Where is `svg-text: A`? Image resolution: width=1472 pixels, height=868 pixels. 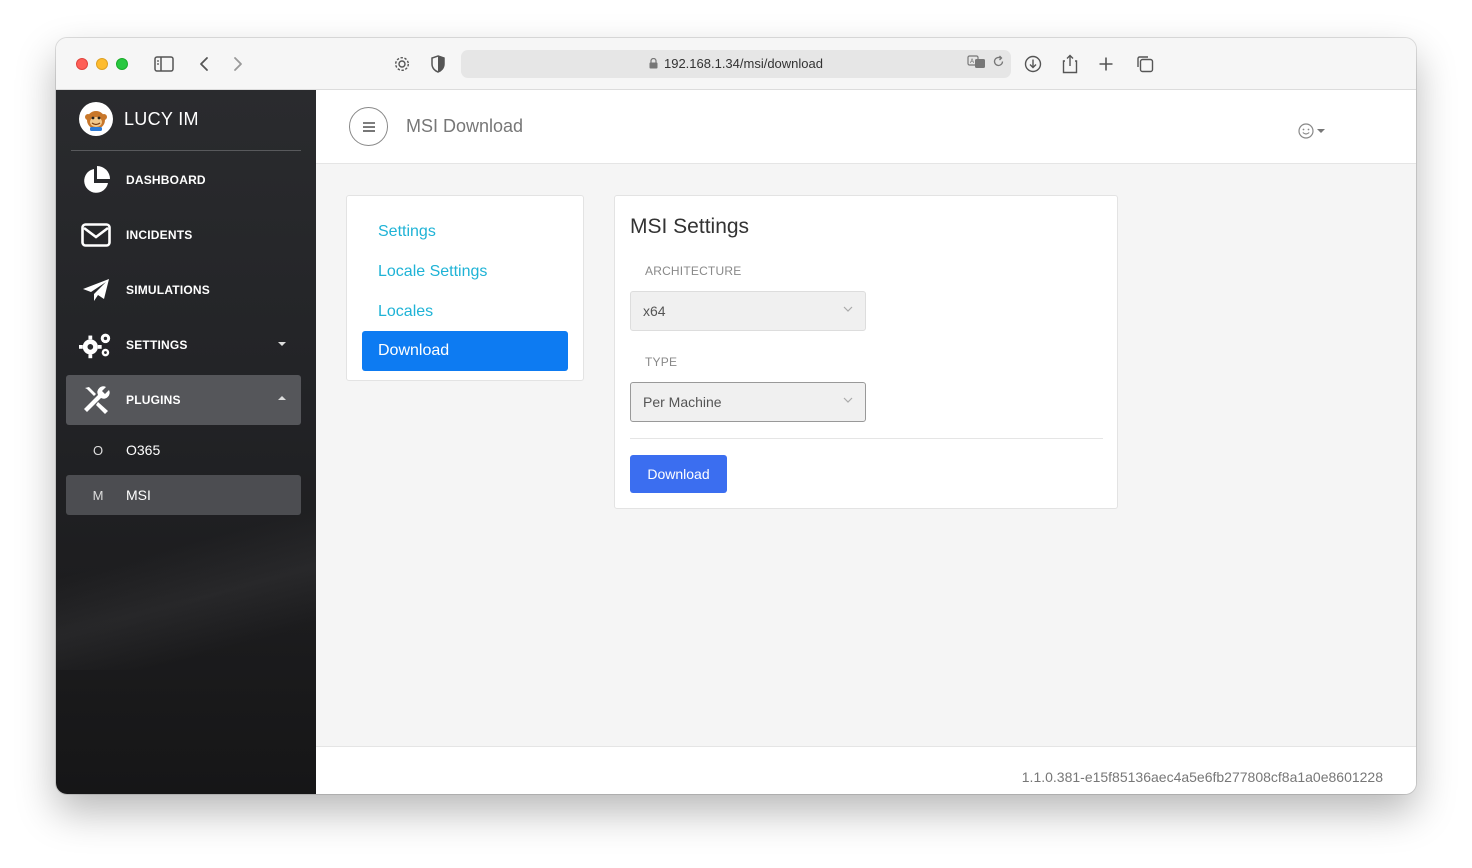
svg-text: A is located at coordinates (972, 61).